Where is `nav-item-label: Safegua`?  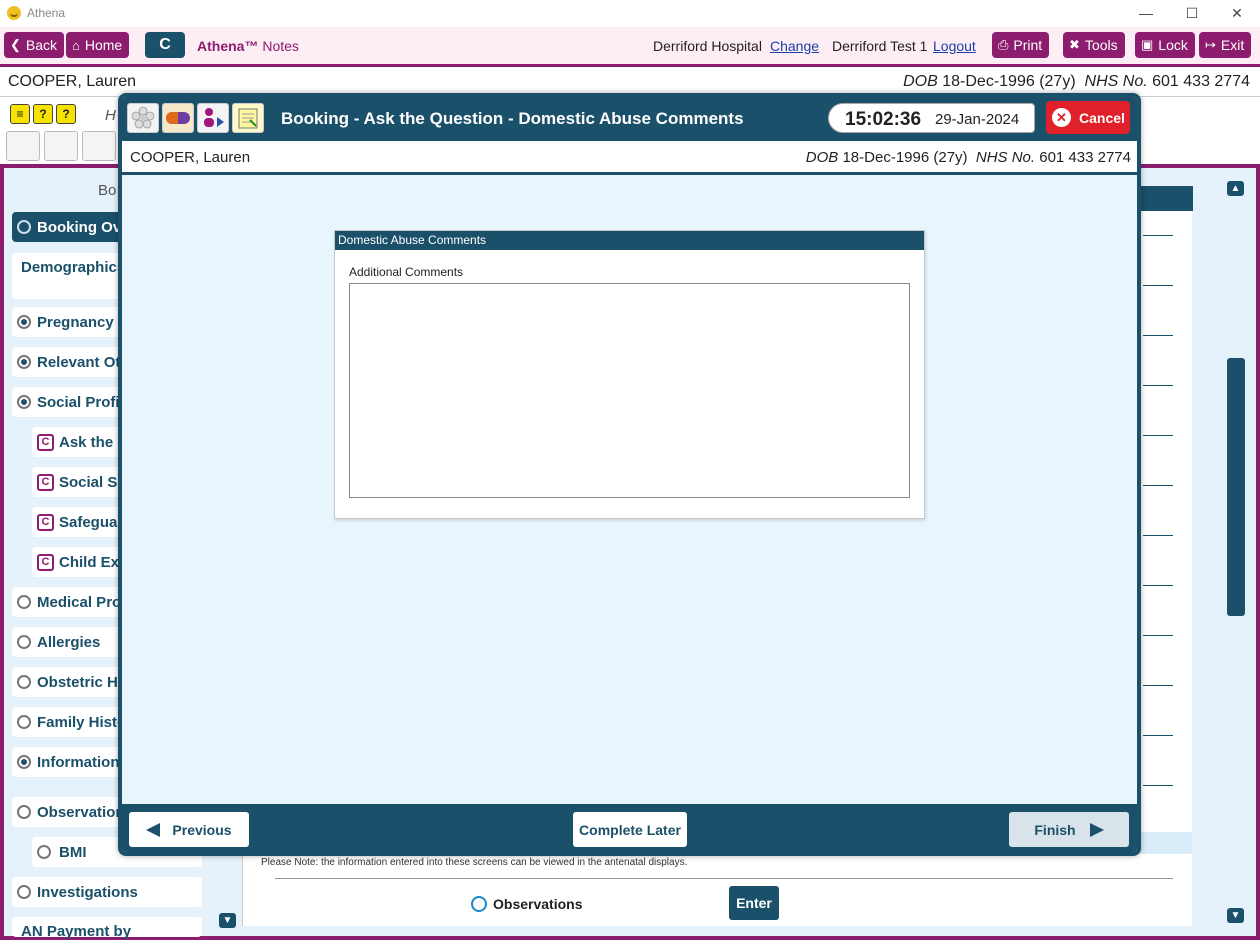 nav-item-label: Safegua is located at coordinates (88, 522).